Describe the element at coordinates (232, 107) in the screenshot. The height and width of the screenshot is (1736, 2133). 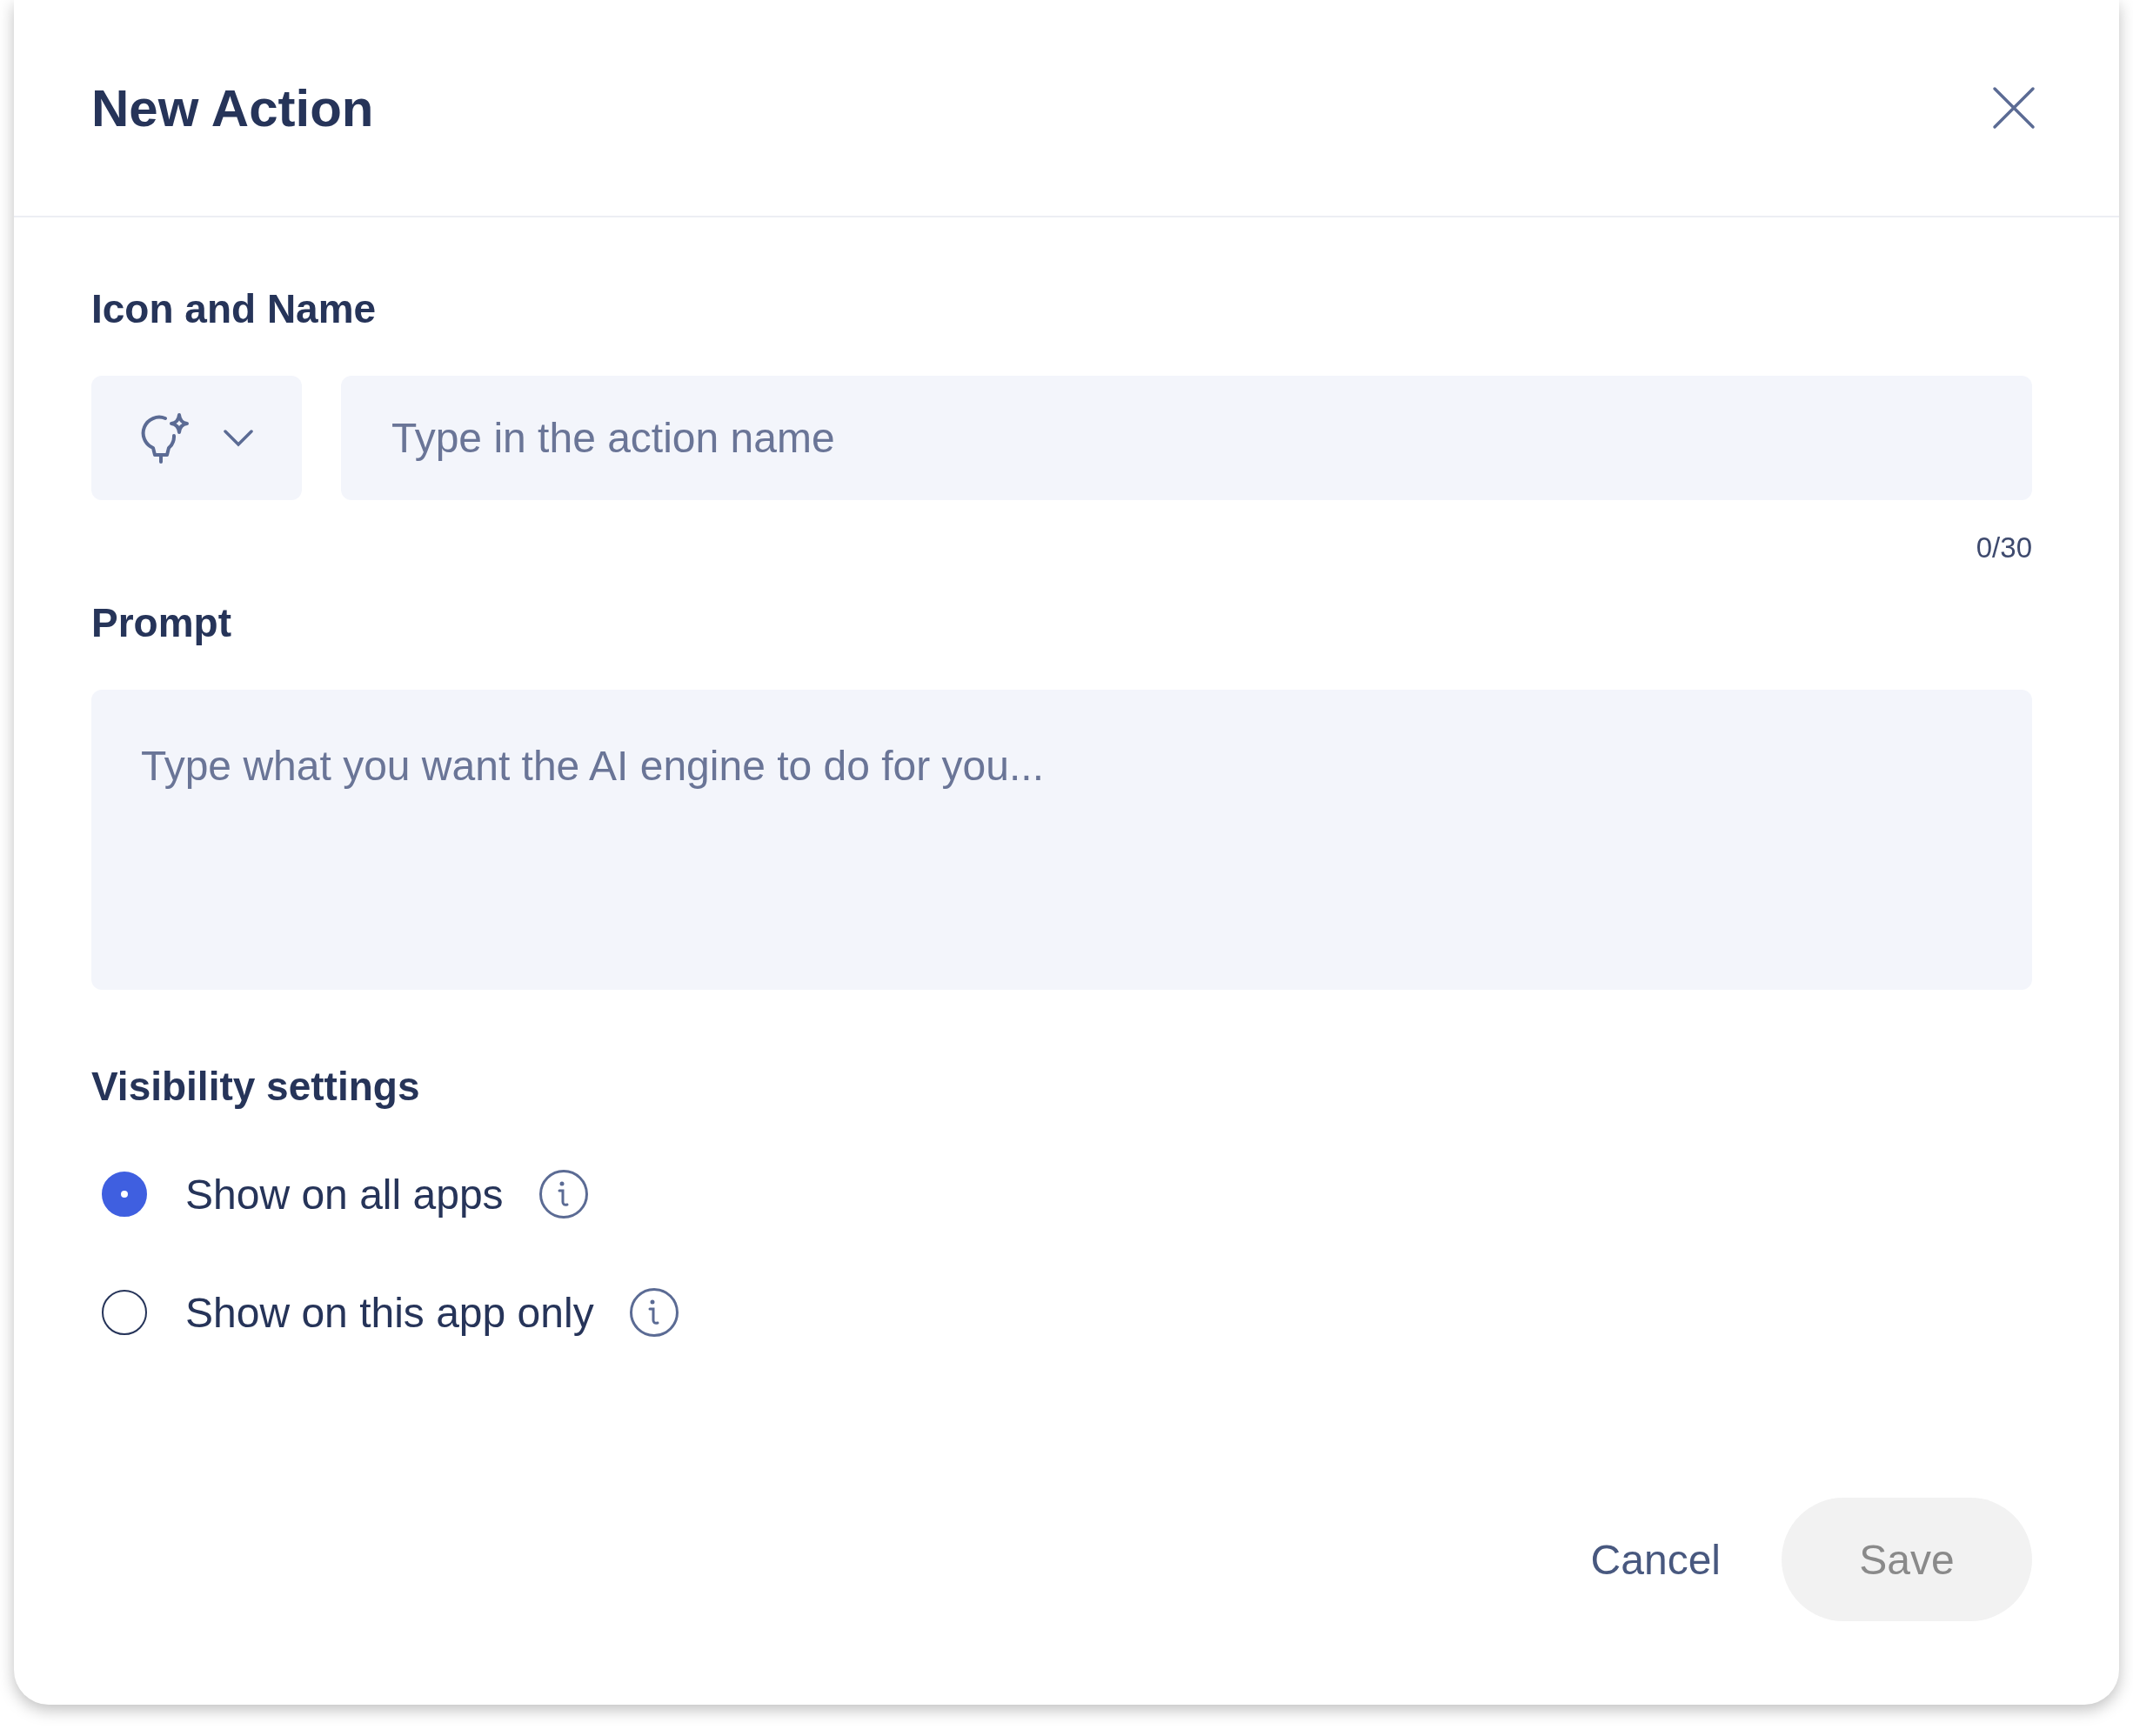
I see `dialog-title: New Action` at that location.